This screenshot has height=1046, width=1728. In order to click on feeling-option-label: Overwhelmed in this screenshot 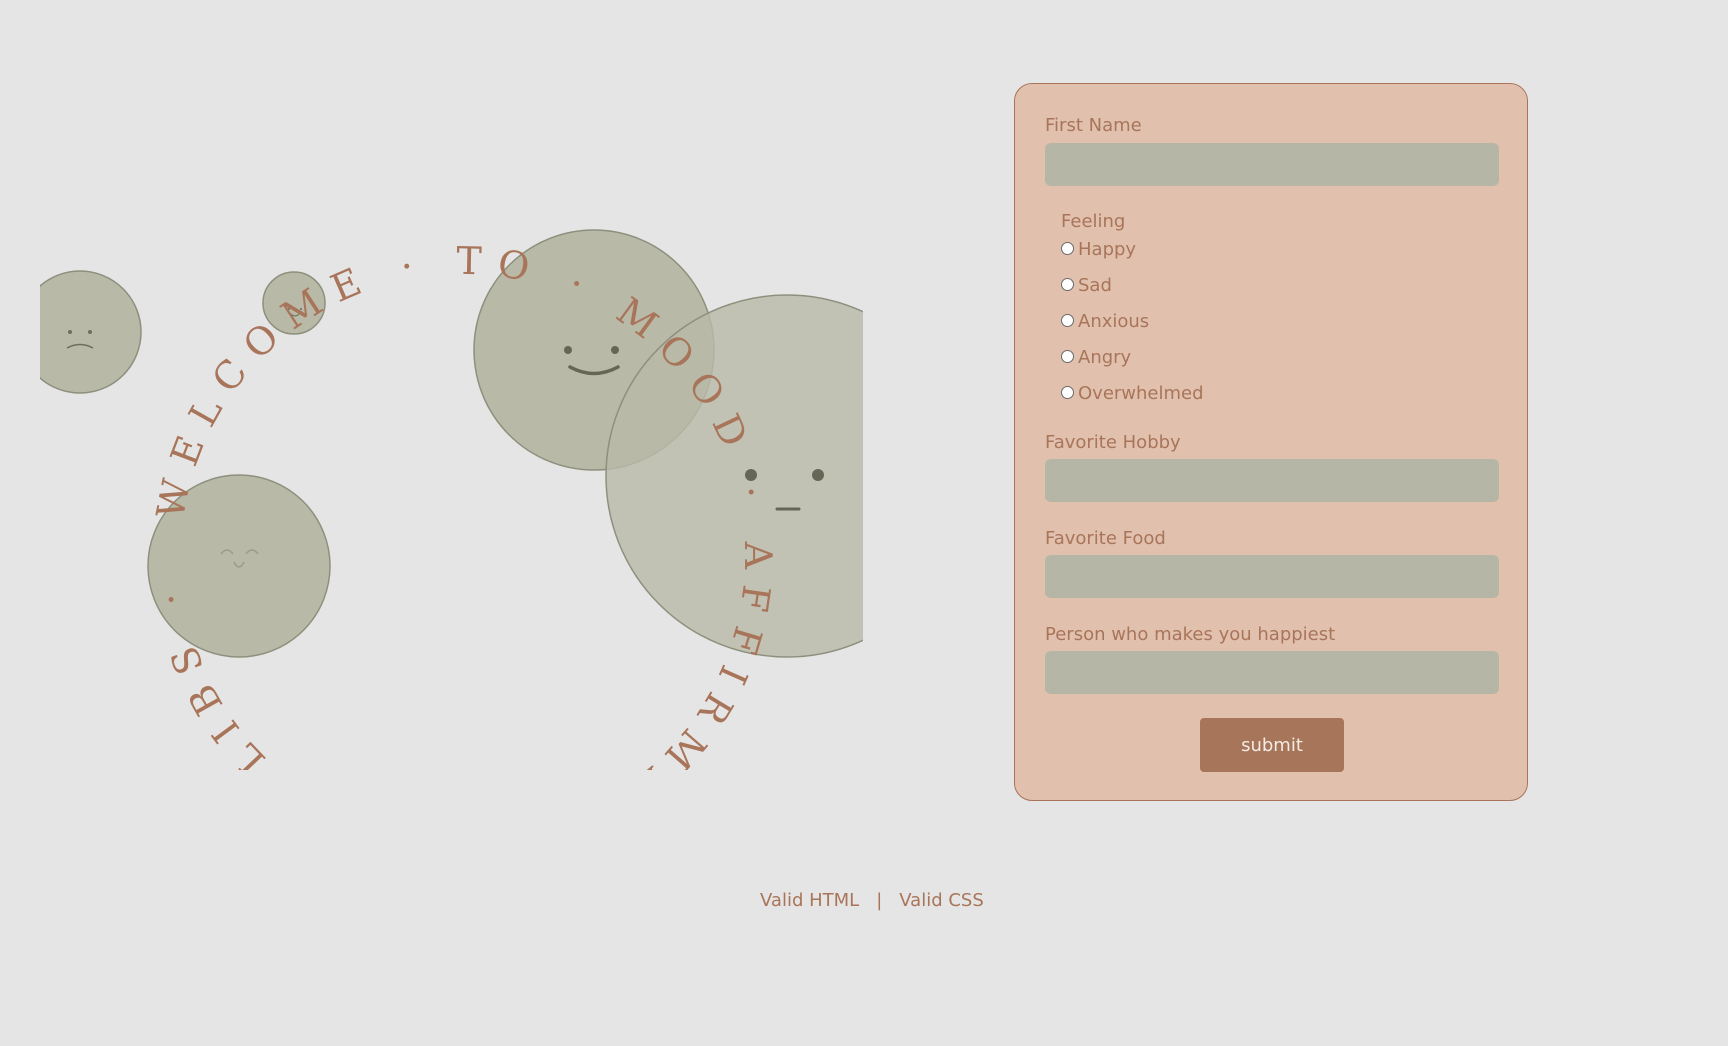, I will do `click(1141, 393)`.